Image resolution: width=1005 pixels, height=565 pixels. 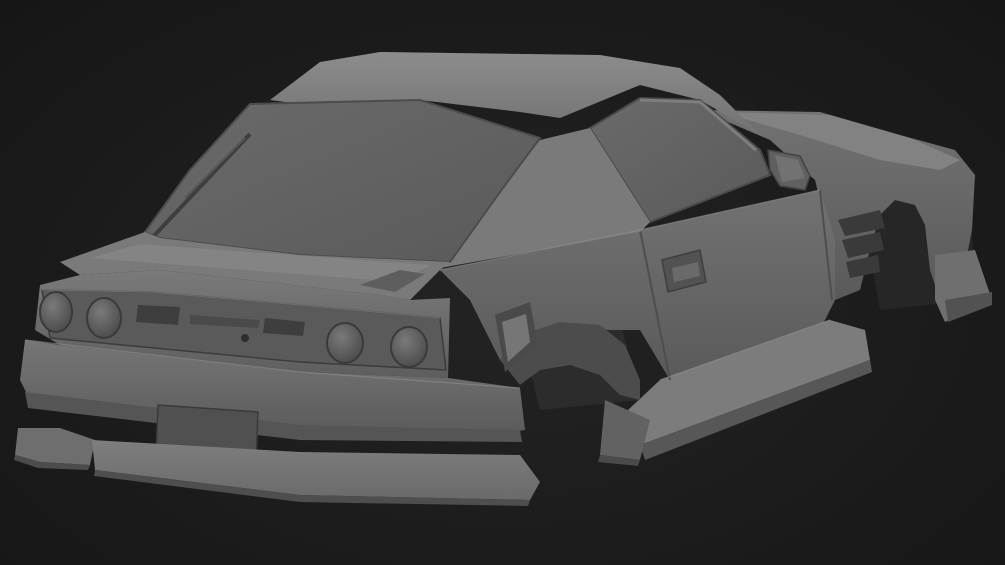 I want to click on key-cylinder, so click(x=245, y=338).